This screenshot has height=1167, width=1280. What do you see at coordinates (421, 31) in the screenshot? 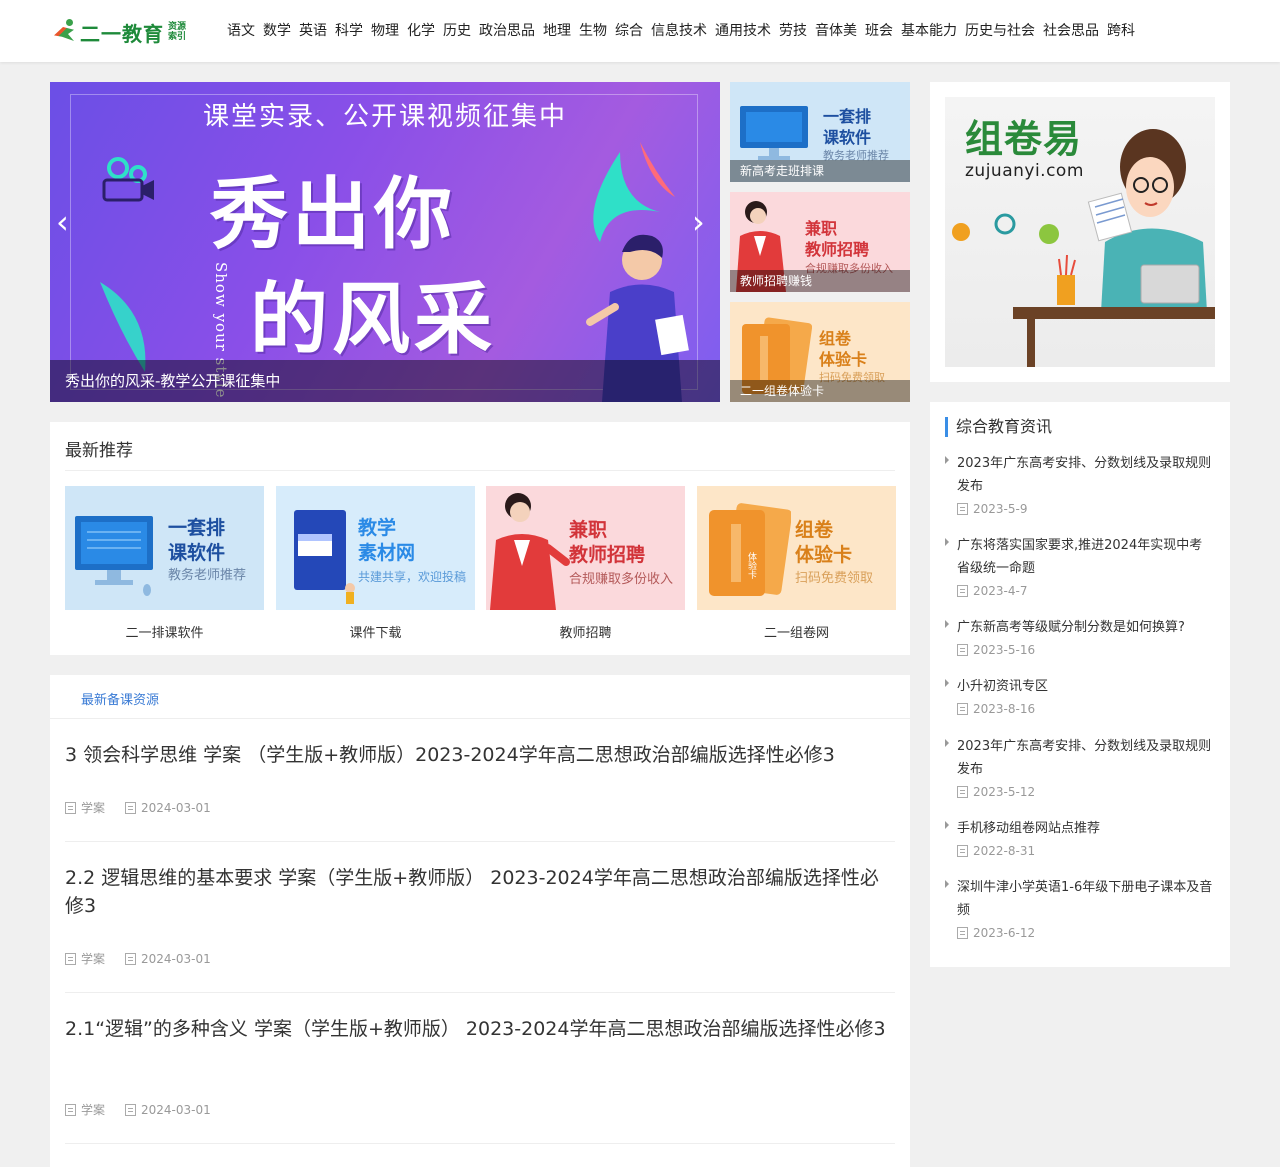
I see `nav-item: 化学` at bounding box center [421, 31].